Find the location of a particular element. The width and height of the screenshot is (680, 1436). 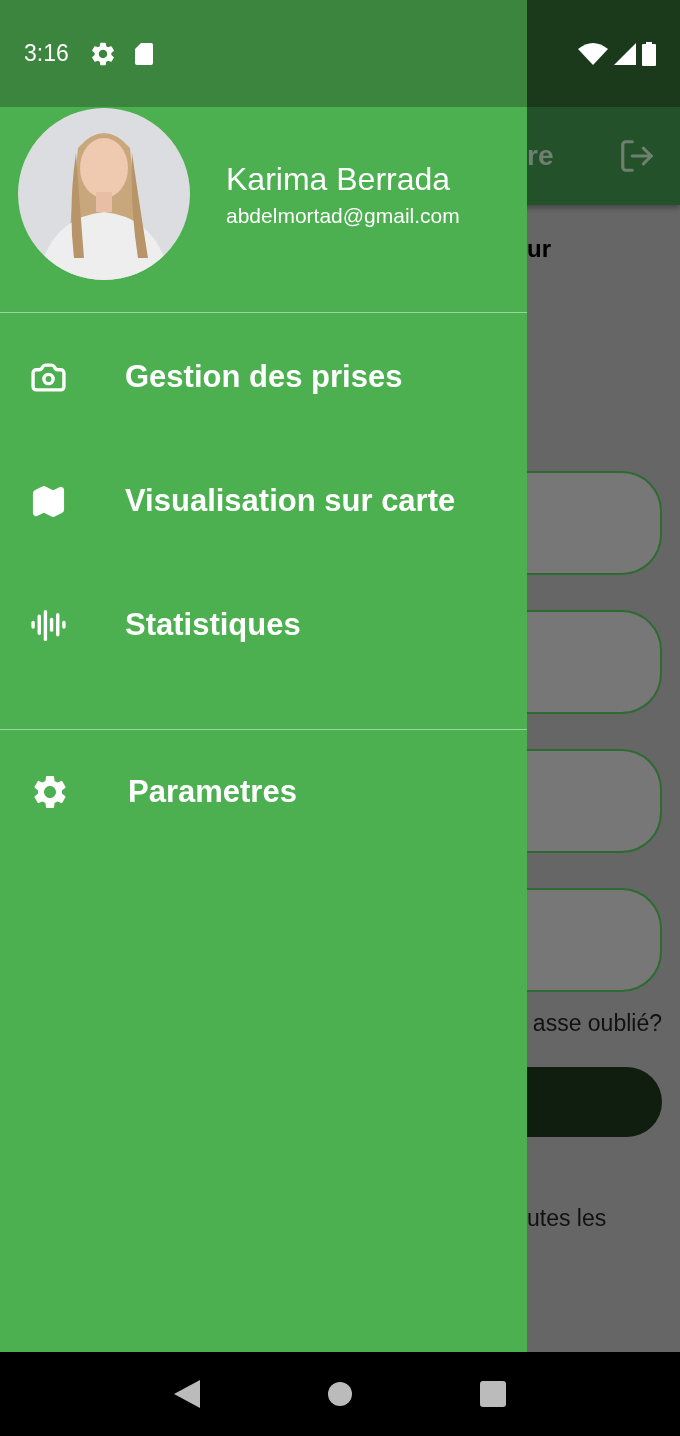

signal-icon is located at coordinates (625, 53).